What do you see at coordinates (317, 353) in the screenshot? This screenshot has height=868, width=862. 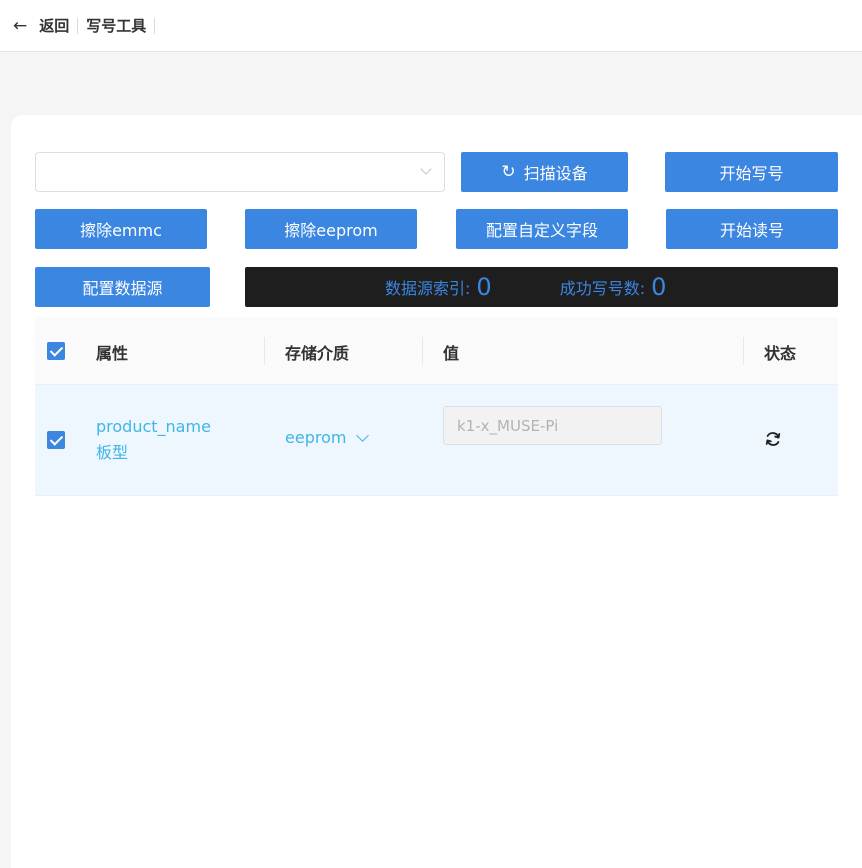 I see `header-storage: 存储介质` at bounding box center [317, 353].